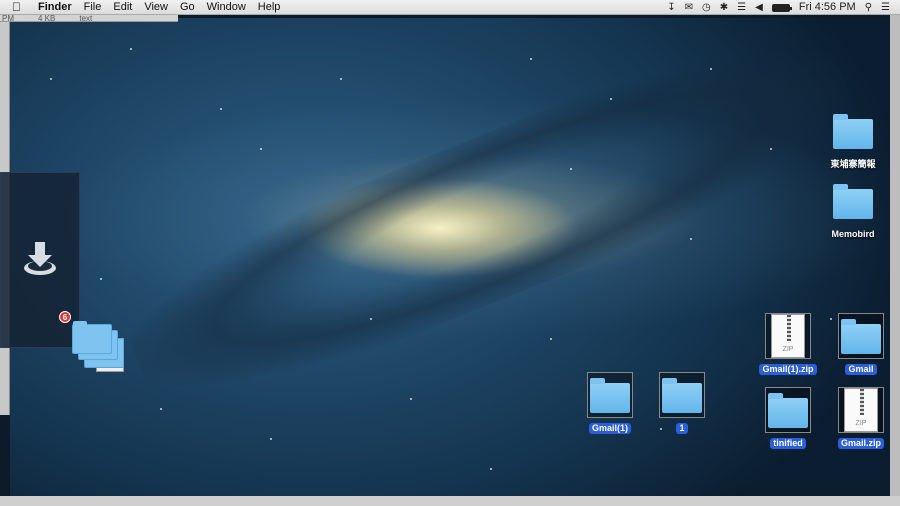 Image resolution: width=900 pixels, height=506 pixels. Describe the element at coordinates (706, 7) in the screenshot. I see `time-machine-icon: ◷` at that location.